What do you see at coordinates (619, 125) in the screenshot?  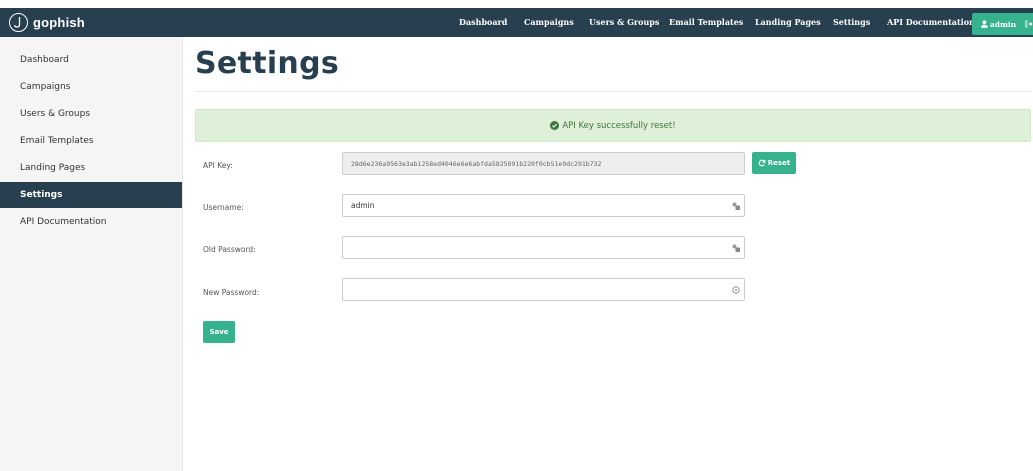 I see `alert-message: API Key successfully reset!` at bounding box center [619, 125].